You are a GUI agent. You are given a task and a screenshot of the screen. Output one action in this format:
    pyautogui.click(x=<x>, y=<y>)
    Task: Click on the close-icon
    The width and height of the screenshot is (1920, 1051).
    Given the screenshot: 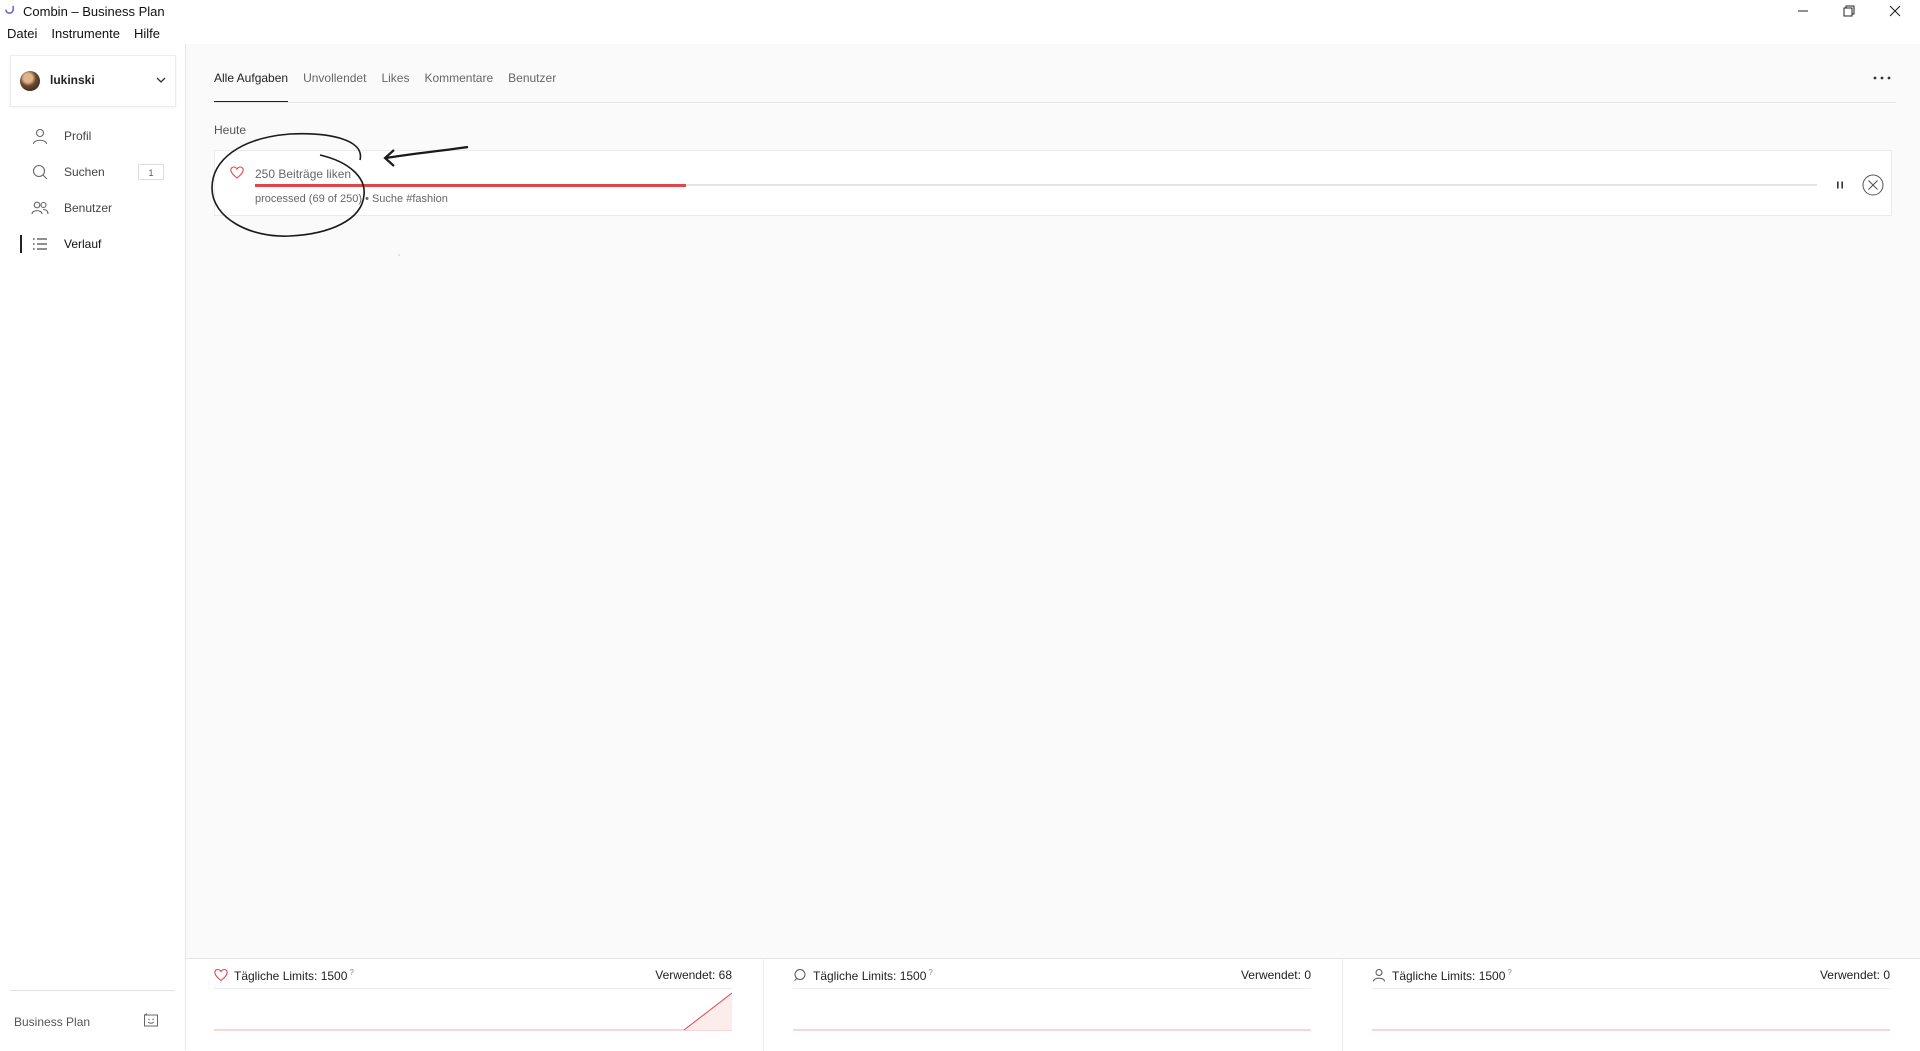 What is the action you would take?
    pyautogui.click(x=1895, y=11)
    